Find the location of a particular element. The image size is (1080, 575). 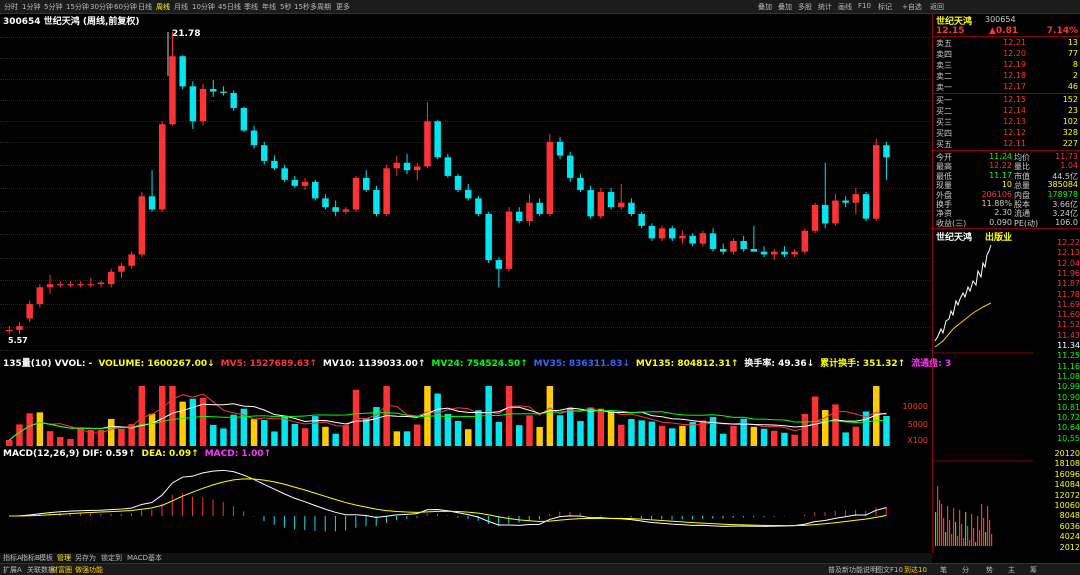

ask-row: 卖五 12.21 13 is located at coordinates (1007, 43).